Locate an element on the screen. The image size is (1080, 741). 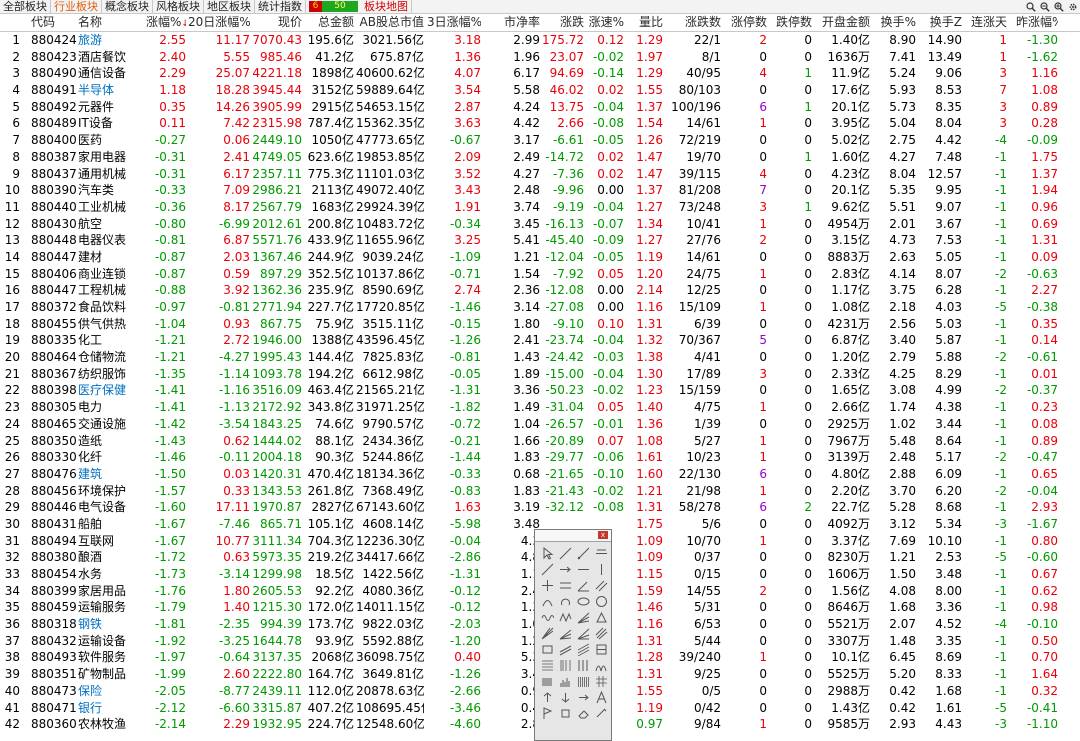
flag-icon is located at coordinates (547, 713).